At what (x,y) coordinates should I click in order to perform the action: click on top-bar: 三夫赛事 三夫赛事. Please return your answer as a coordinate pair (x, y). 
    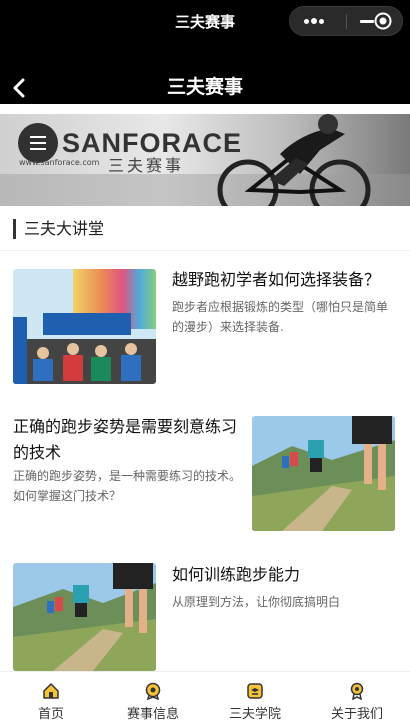
    Looking at the image, I should click on (205, 52).